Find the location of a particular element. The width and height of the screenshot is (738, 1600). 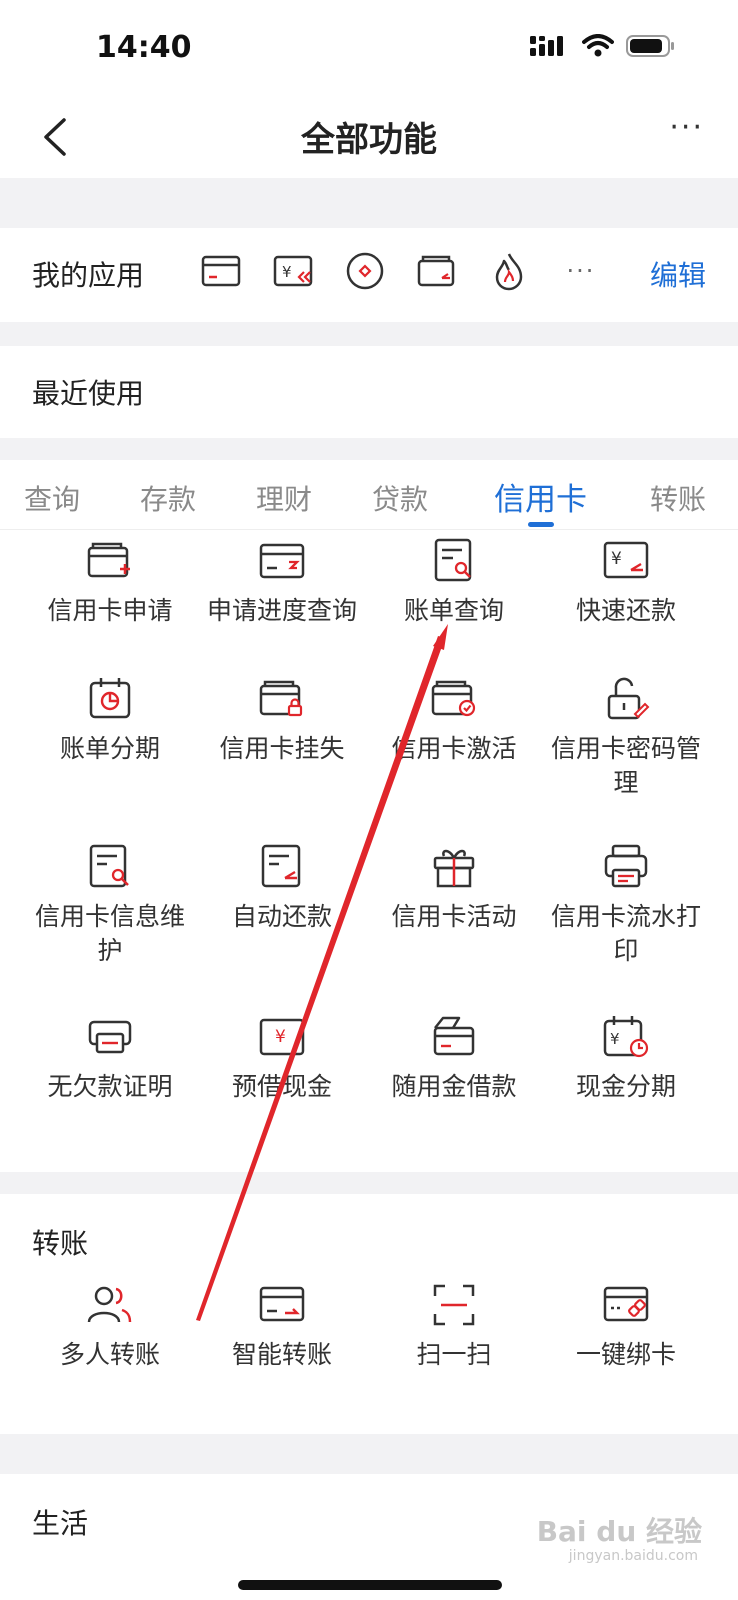

yen-calendar-clock-icon: ¥ is located at coordinates (626, 1037).